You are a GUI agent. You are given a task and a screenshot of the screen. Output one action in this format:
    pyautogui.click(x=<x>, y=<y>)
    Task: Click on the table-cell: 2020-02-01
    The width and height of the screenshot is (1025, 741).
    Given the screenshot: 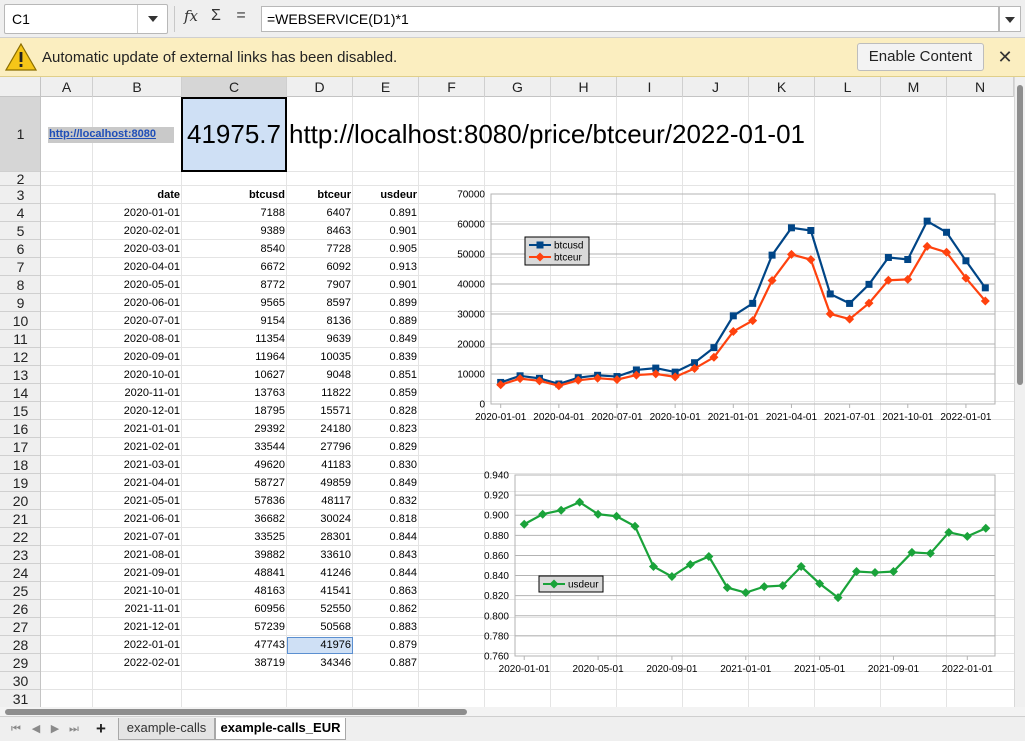 What is the action you would take?
    pyautogui.click(x=121, y=231)
    